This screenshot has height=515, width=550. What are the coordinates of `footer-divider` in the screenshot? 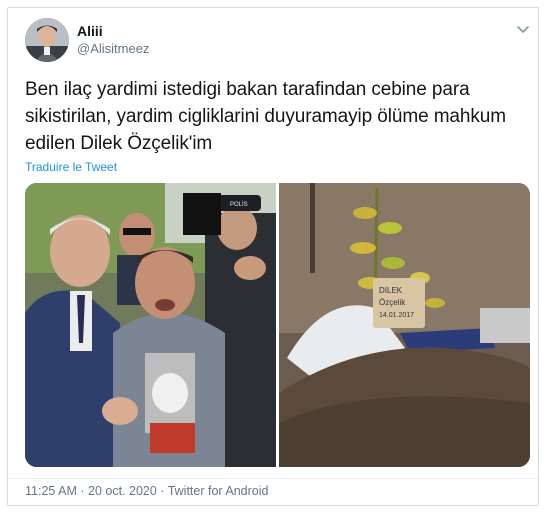 It's located at (273, 478).